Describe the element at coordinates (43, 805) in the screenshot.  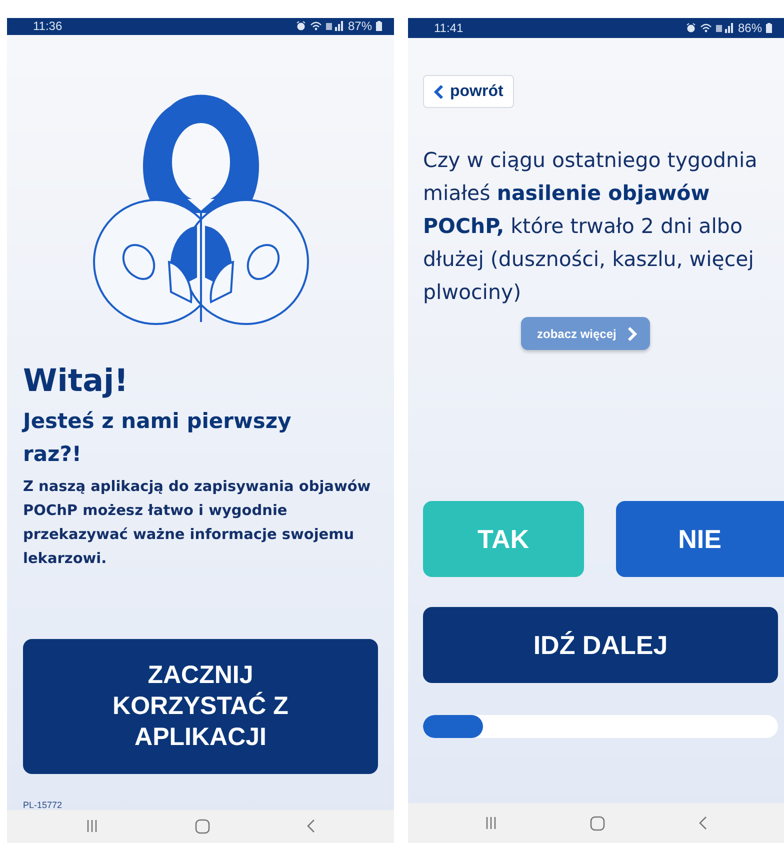
I see `document-code: PL-15772` at that location.